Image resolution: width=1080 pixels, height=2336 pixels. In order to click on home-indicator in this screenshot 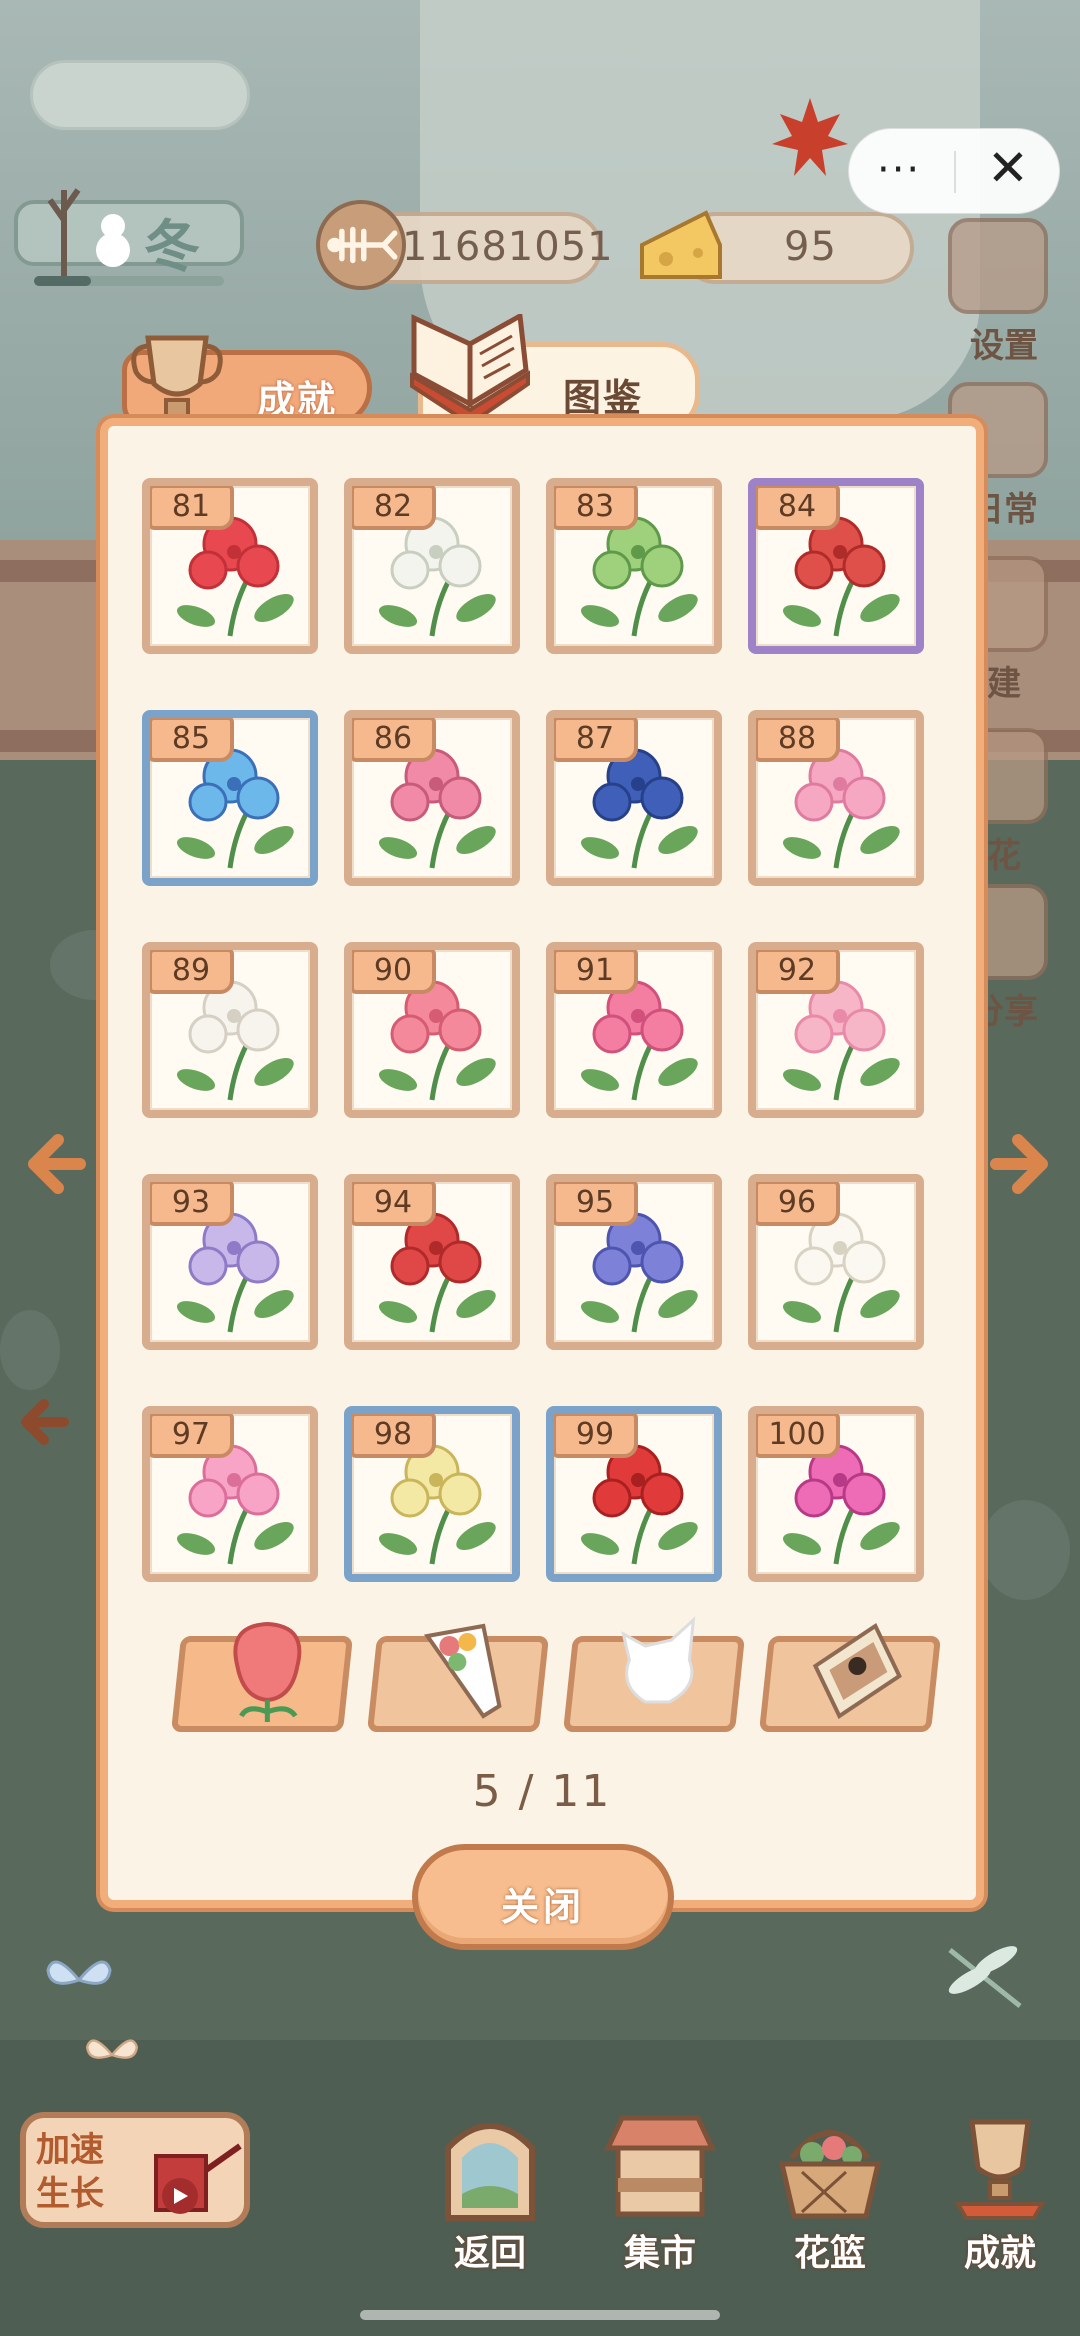, I will do `click(540, 2315)`.